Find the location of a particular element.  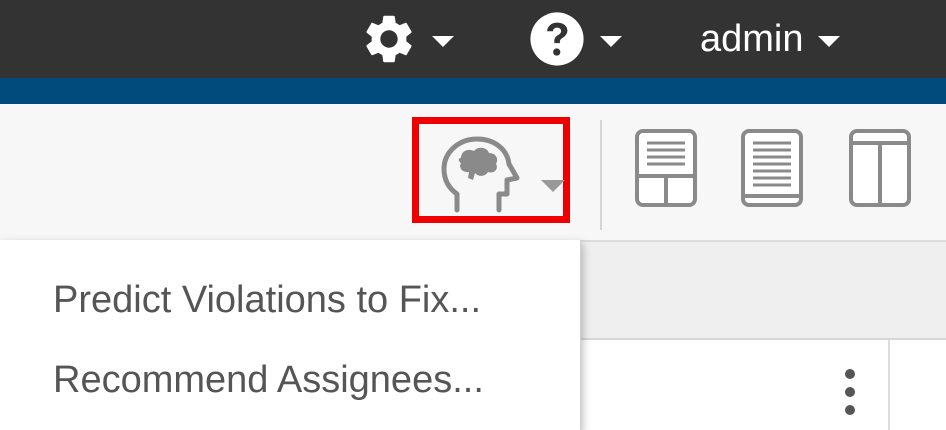

row-actions-button is located at coordinates (851, 393).